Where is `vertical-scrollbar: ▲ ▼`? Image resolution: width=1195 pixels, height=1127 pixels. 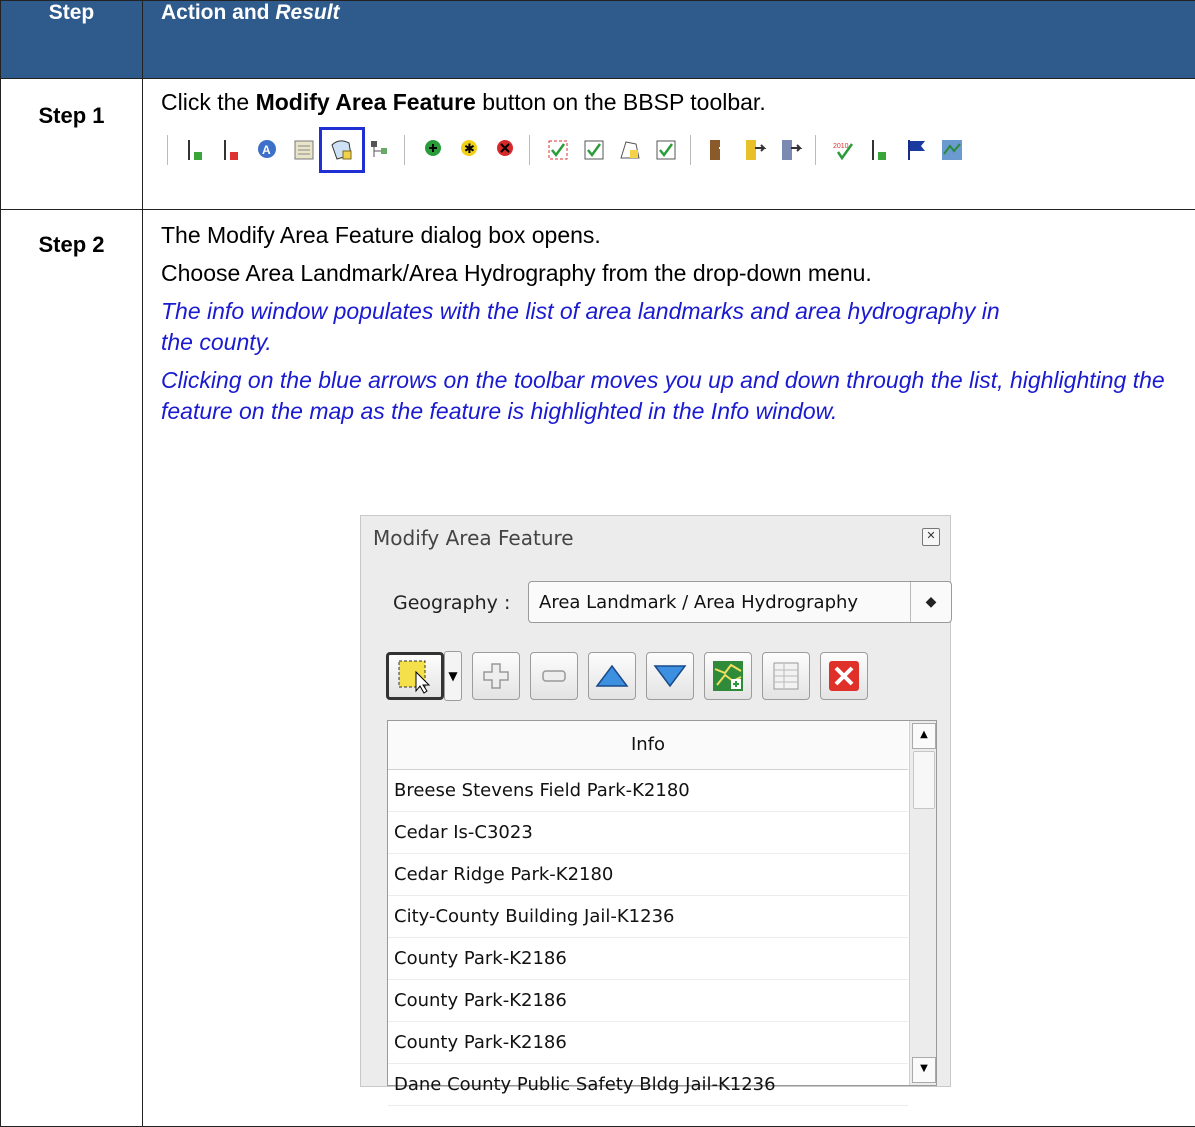
vertical-scrollbar: ▲ ▼ is located at coordinates (922, 903).